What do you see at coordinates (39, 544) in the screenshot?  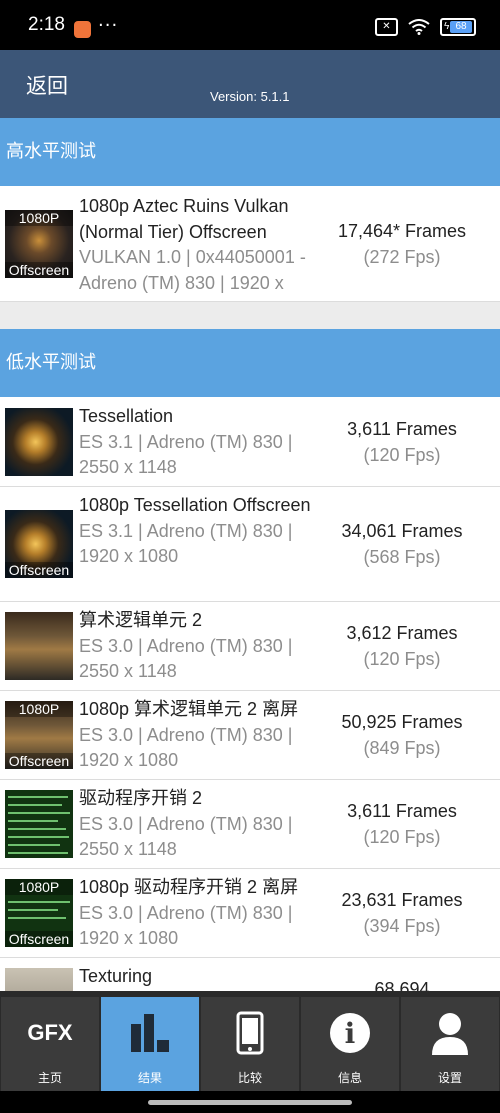 I see `tessellation-offscreen-thumbnail: Offscreen` at bounding box center [39, 544].